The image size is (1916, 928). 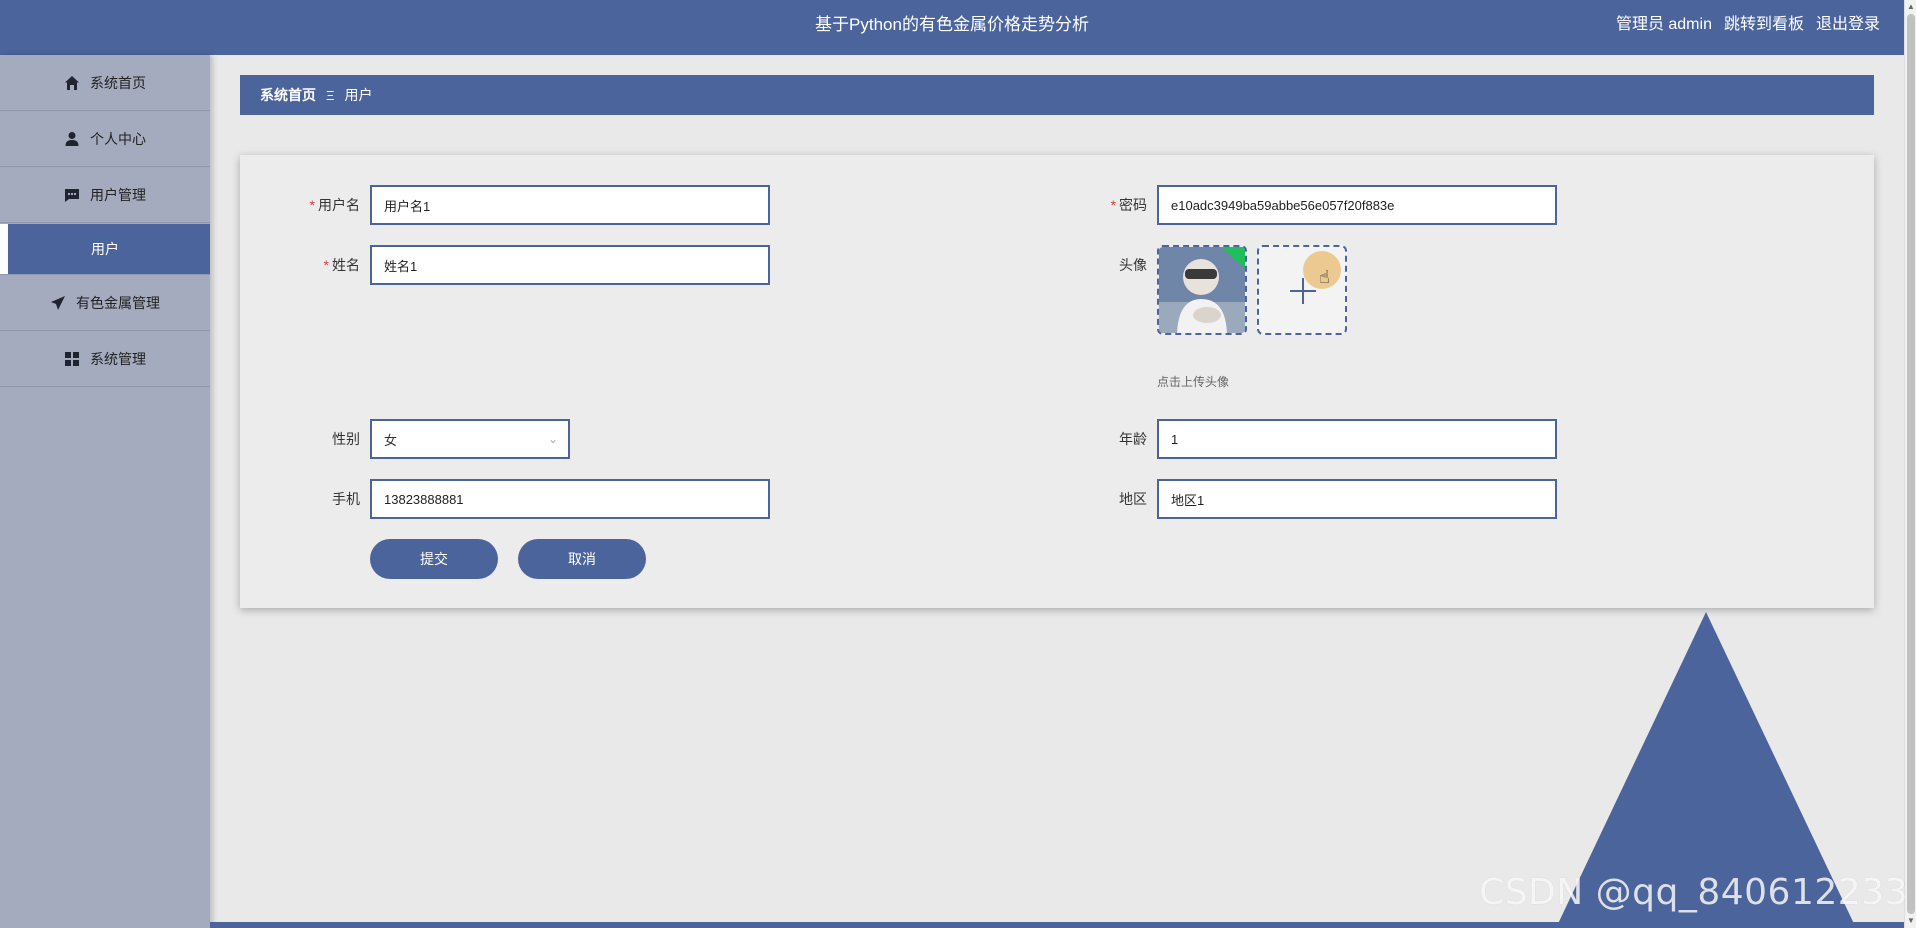 What do you see at coordinates (570, 205) in the screenshot?
I see `username-input` at bounding box center [570, 205].